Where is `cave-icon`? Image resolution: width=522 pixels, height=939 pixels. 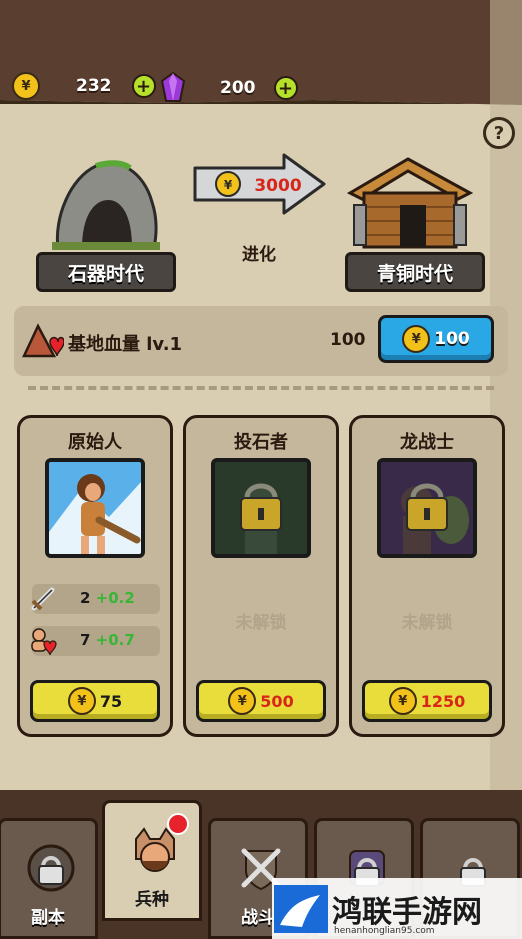
cave-icon is located at coordinates (106, 205).